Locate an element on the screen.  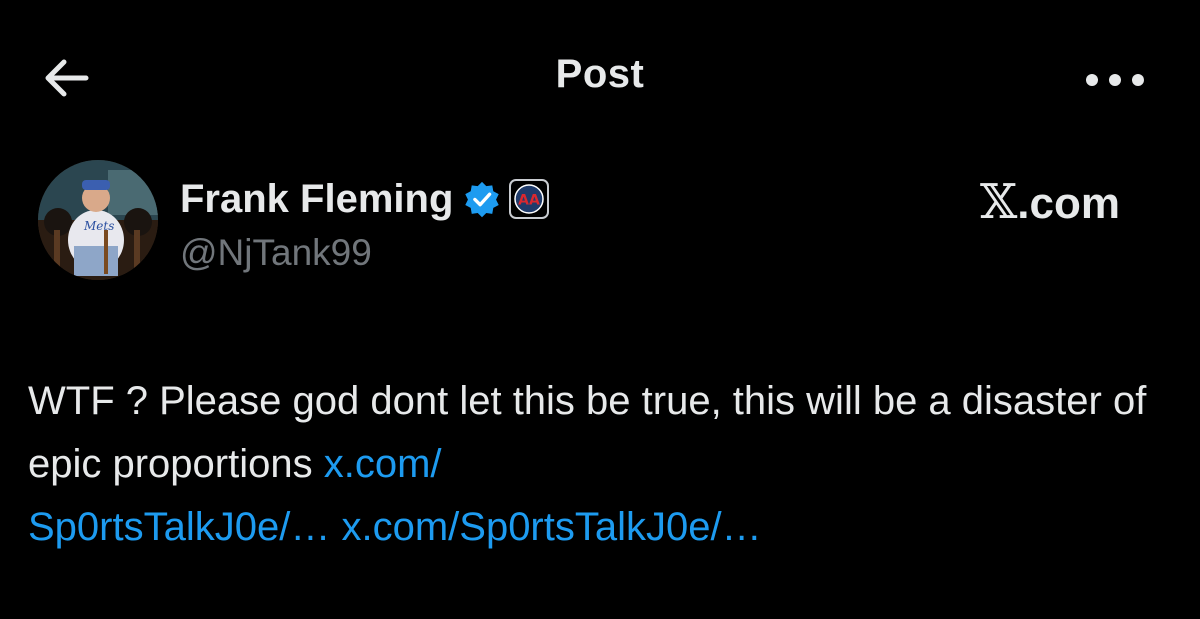
x-com-watermark: 𝕏.com is located at coordinates (1050, 202).